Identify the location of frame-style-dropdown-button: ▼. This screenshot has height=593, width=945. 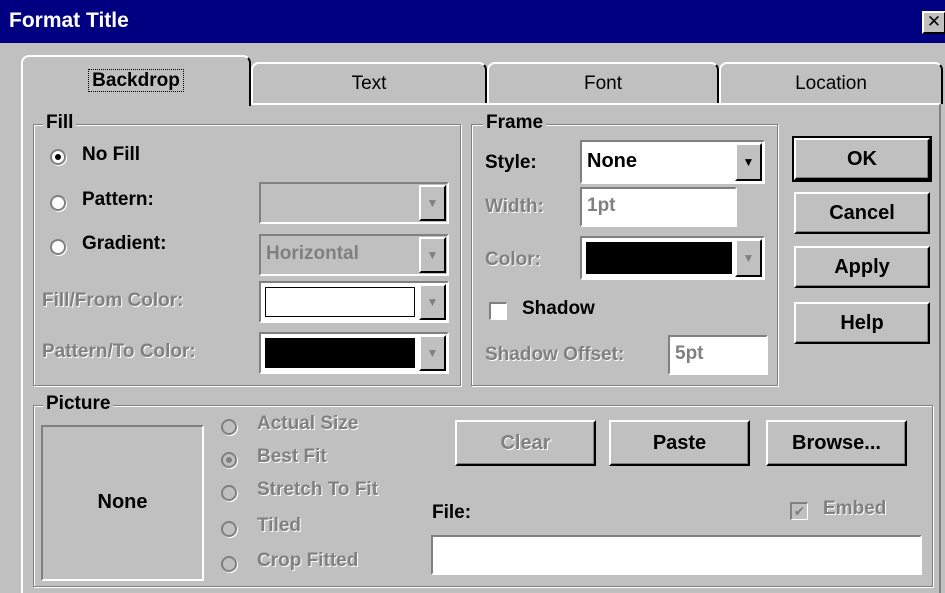
(748, 162).